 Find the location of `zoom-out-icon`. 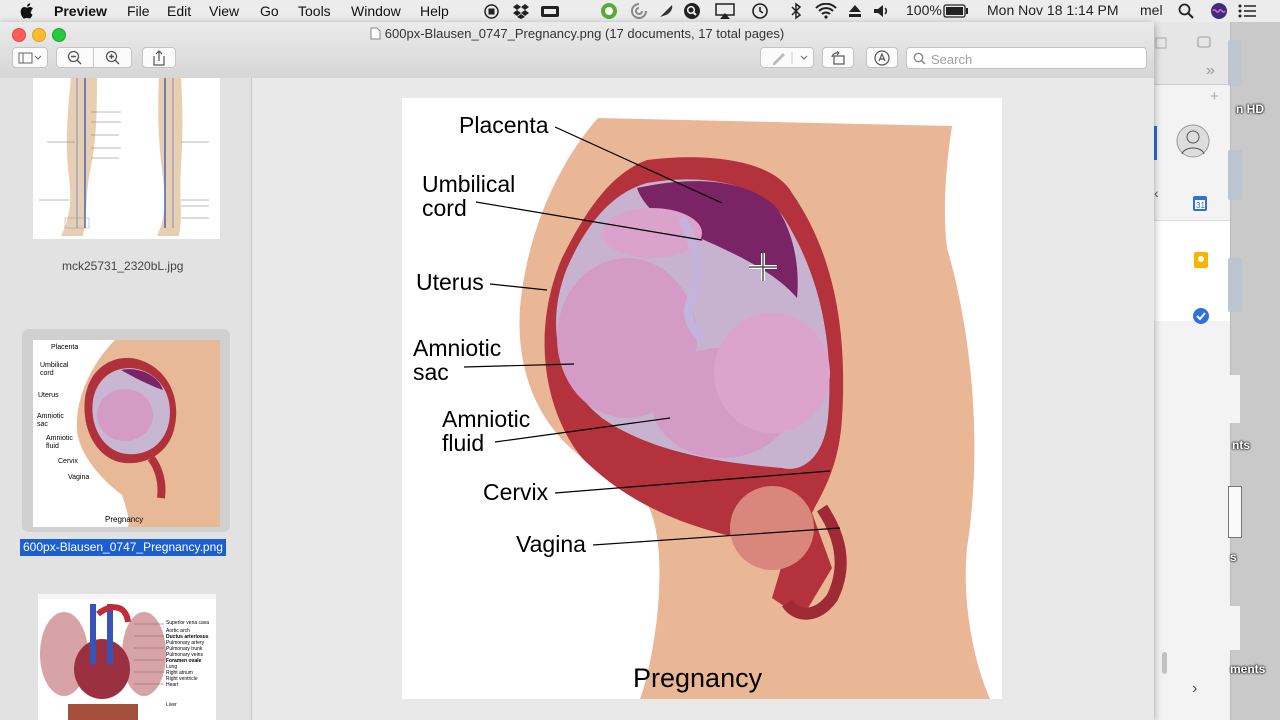

zoom-out-icon is located at coordinates (74, 57).